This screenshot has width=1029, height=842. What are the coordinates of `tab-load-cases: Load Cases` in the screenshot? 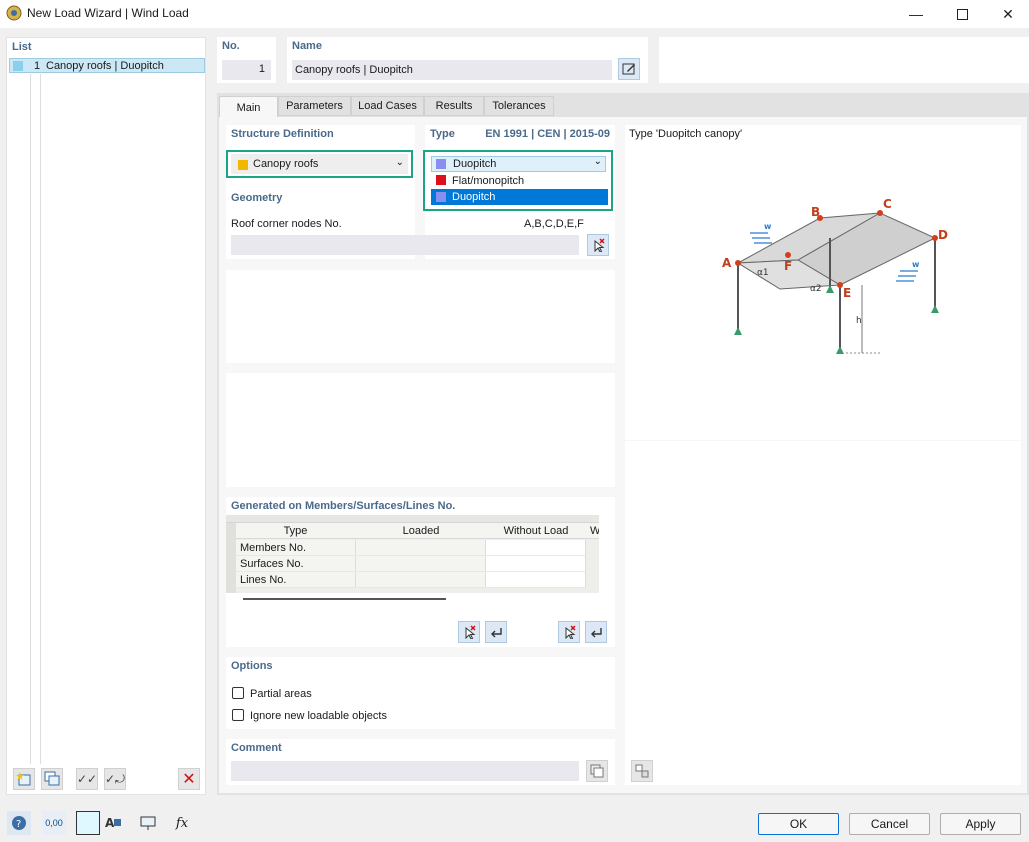 It's located at (387, 106).